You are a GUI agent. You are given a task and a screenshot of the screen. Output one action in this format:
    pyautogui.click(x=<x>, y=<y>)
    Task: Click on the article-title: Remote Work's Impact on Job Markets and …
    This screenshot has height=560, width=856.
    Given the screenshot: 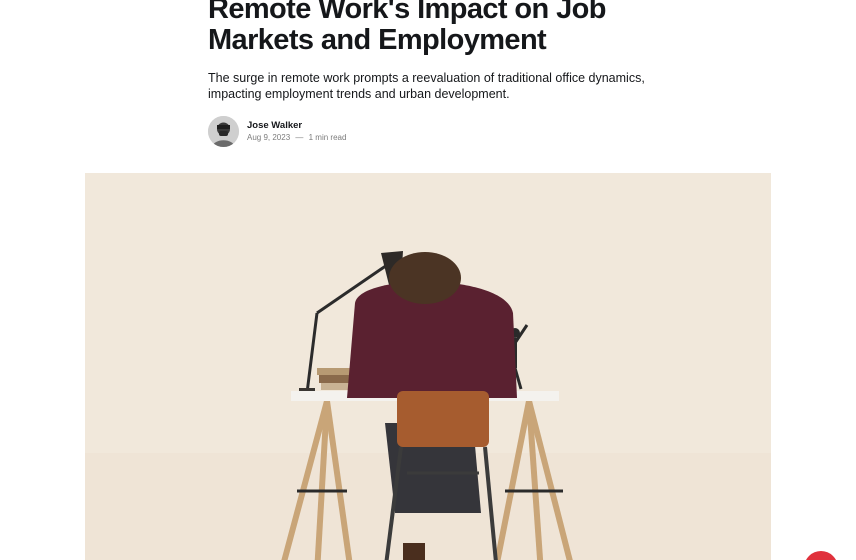 What is the action you would take?
    pyautogui.click(x=407, y=28)
    